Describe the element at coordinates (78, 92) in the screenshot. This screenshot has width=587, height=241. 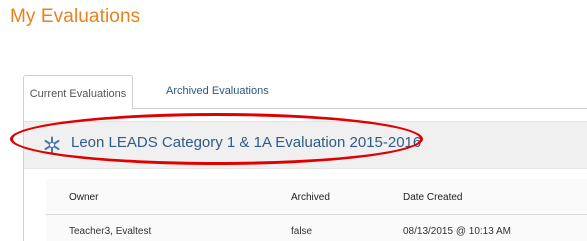
I see `tab-current-evaluations: Current Evaluations` at that location.